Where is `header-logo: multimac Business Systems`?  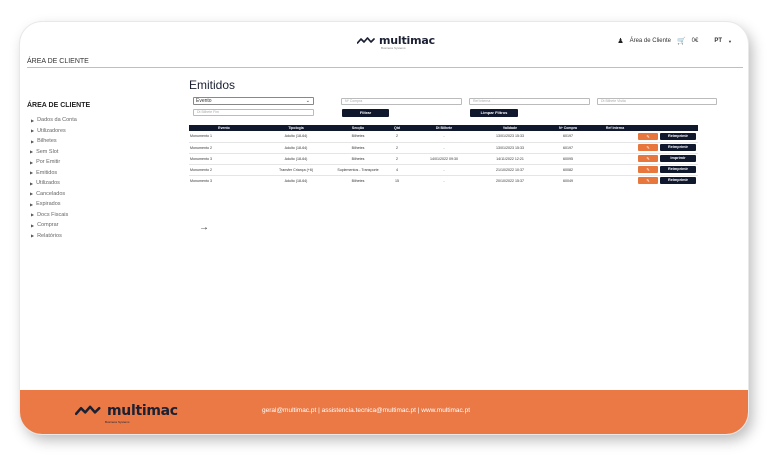
header-logo: multimac Business Systems is located at coordinates (396, 42).